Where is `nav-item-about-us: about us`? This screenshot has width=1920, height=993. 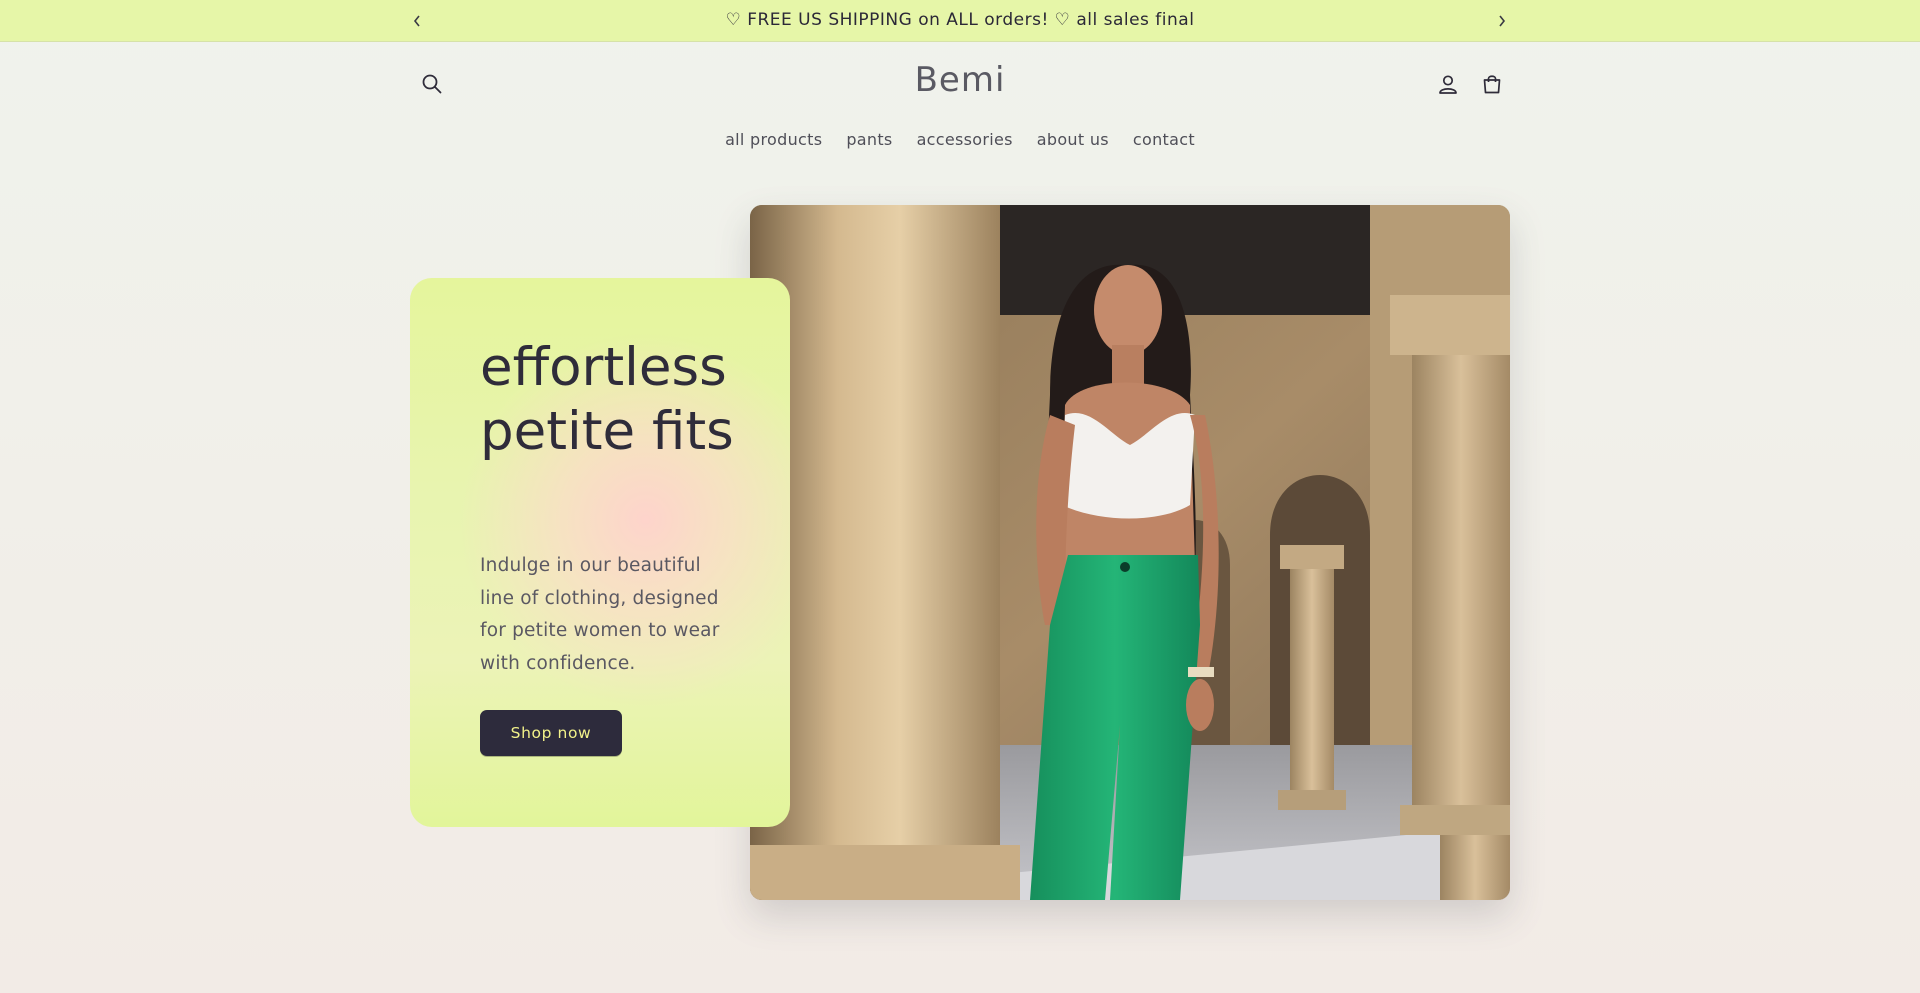 nav-item-about-us: about us is located at coordinates (1073, 139).